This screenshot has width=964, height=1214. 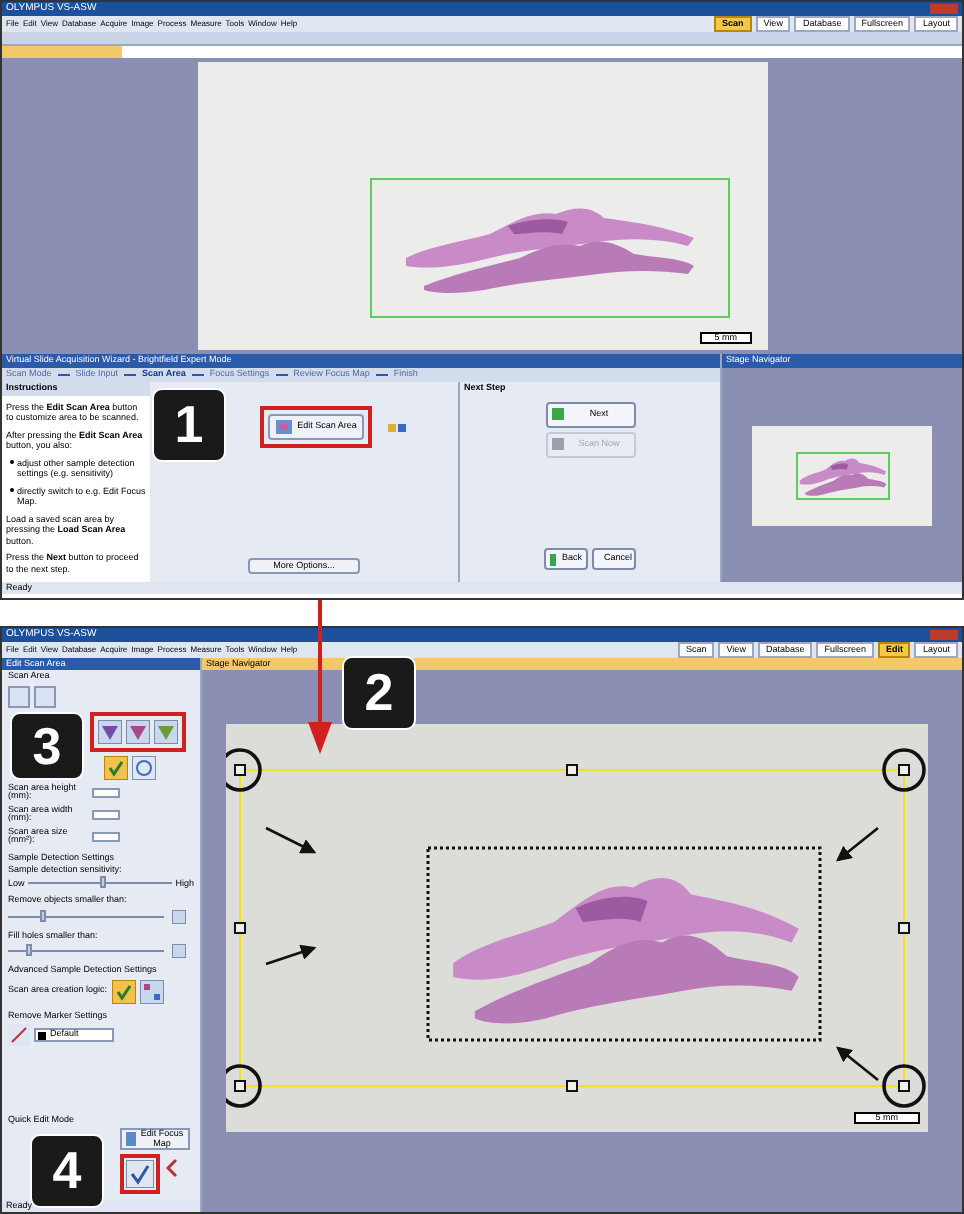 I want to click on step-number: 2, so click(x=379, y=693).